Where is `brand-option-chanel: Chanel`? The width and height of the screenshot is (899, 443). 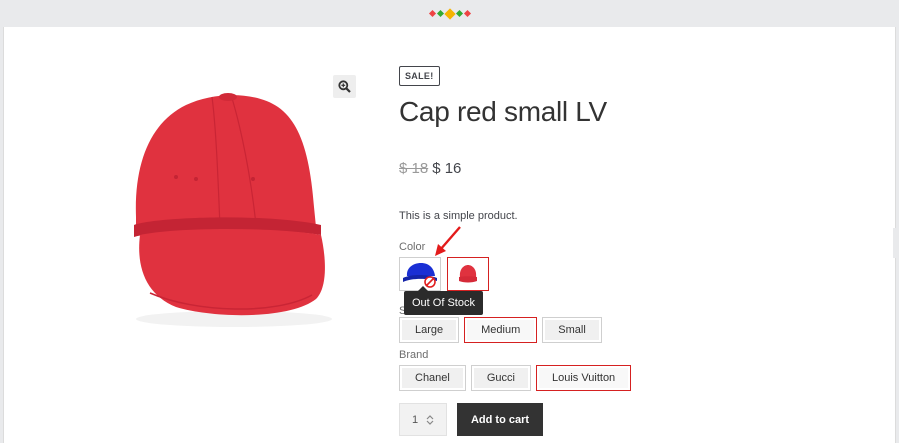 brand-option-chanel: Chanel is located at coordinates (432, 378).